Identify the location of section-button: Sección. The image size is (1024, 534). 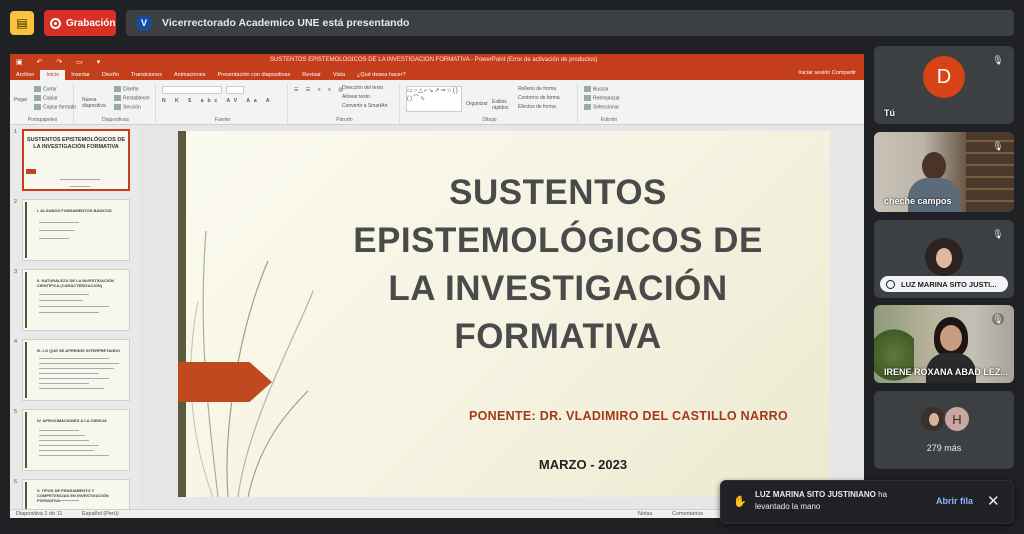
(127, 107).